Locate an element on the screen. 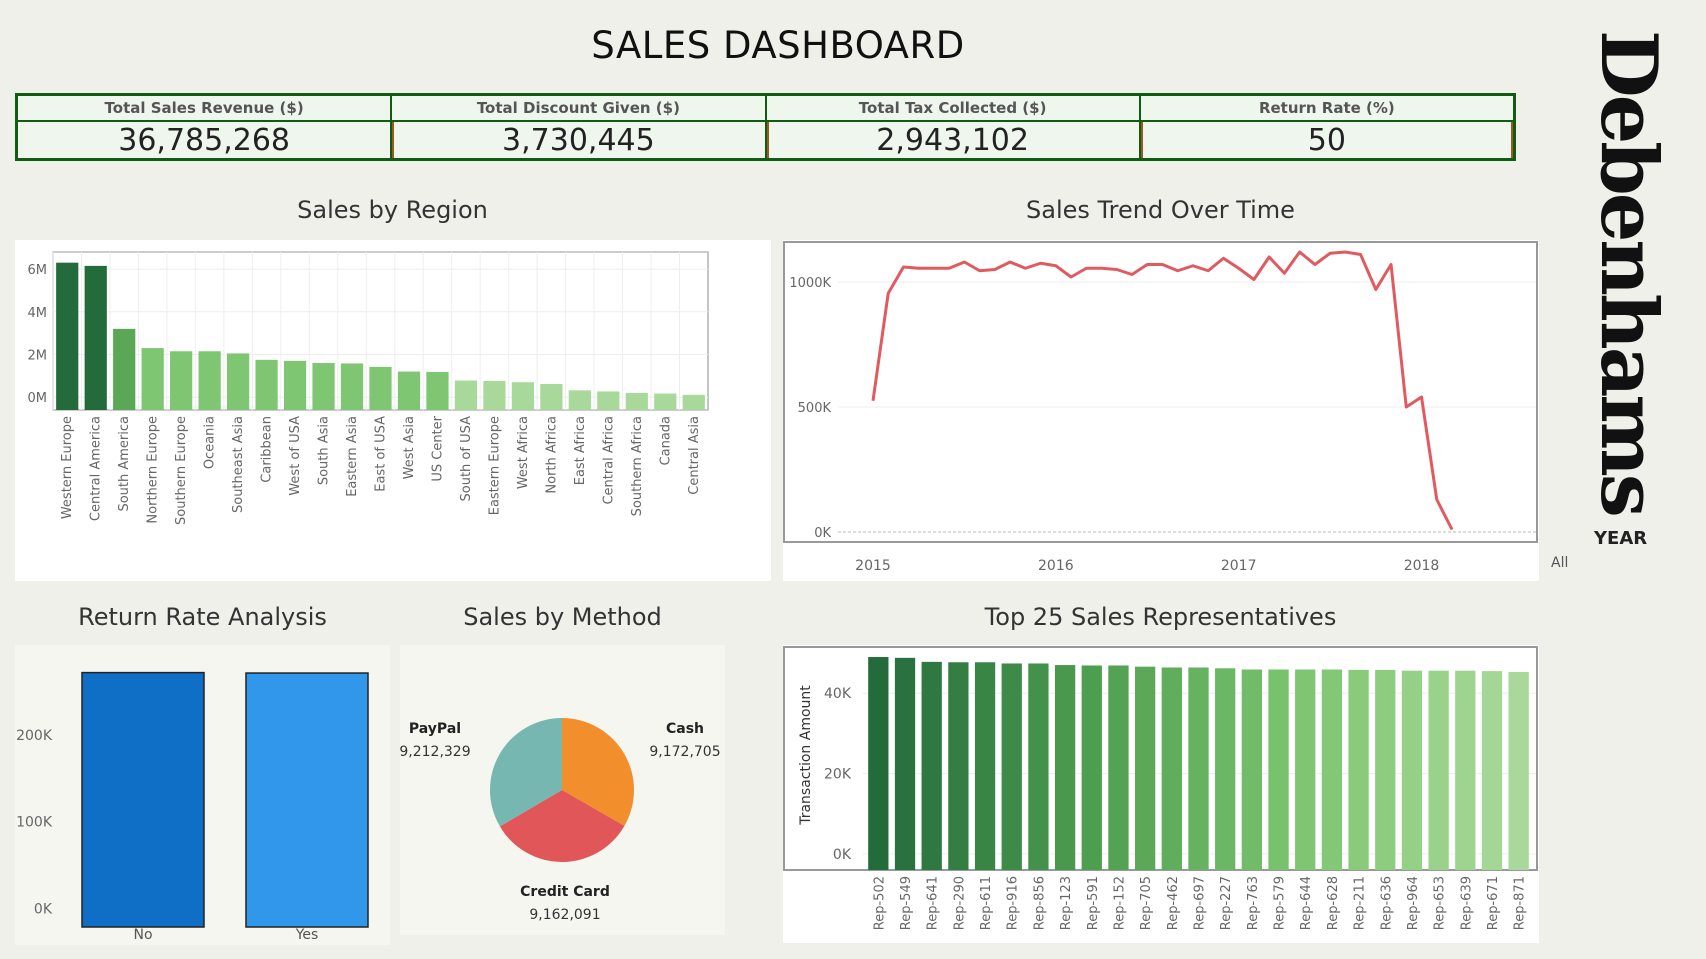 The image size is (1706, 959). x-tick-label: East of USA is located at coordinates (381, 454).